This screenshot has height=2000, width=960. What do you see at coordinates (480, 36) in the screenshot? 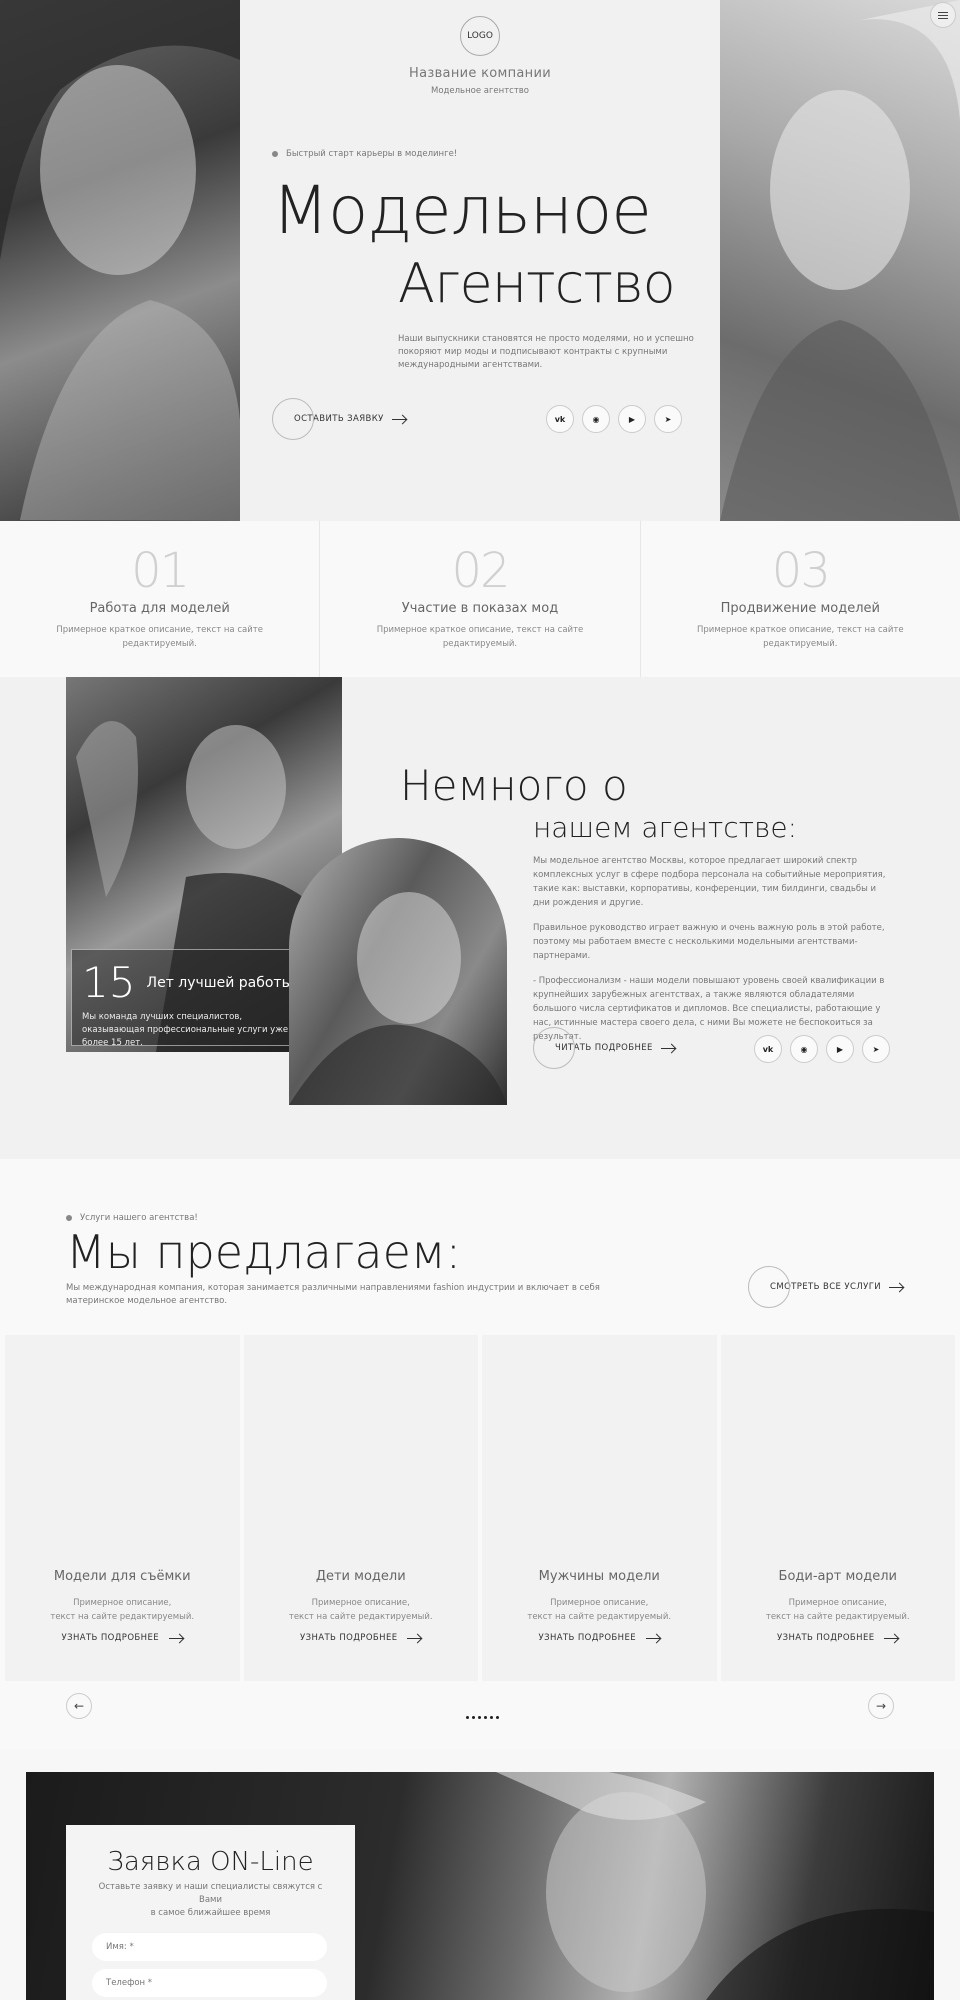
I see `logo: LOGO` at bounding box center [480, 36].